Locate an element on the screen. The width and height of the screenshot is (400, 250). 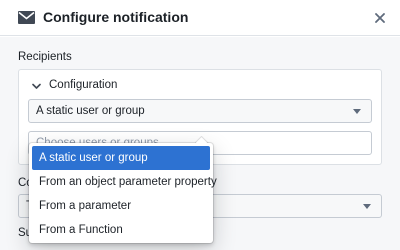
menu-item-function: From a Function is located at coordinates (121, 230).